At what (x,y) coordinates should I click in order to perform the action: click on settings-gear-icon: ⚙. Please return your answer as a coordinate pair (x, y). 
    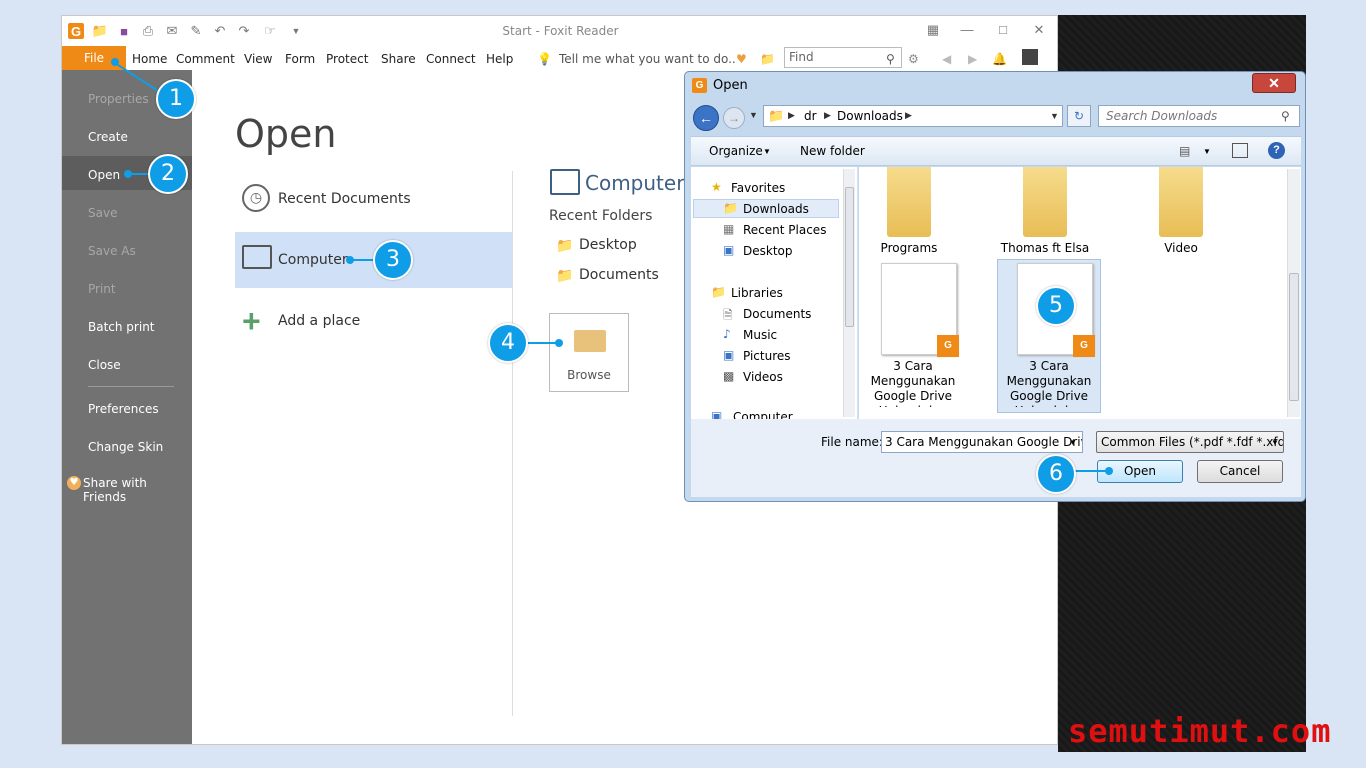
    Looking at the image, I should click on (913, 59).